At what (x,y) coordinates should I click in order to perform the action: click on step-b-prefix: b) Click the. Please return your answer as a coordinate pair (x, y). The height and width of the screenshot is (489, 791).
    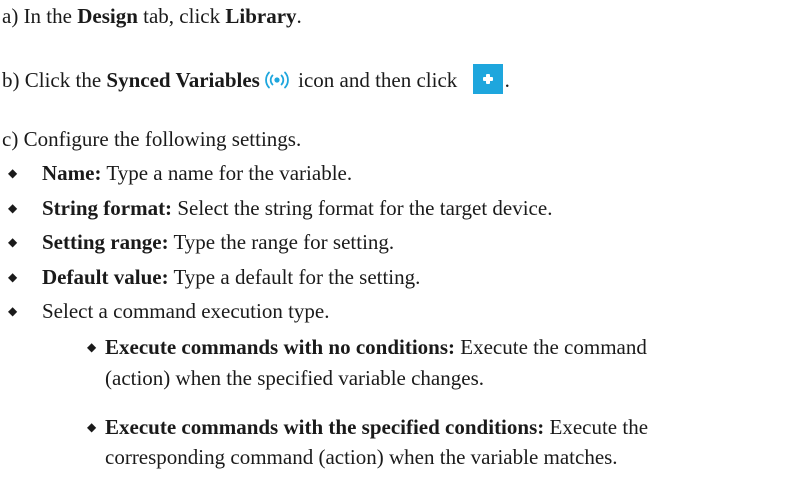
    Looking at the image, I should click on (54, 80).